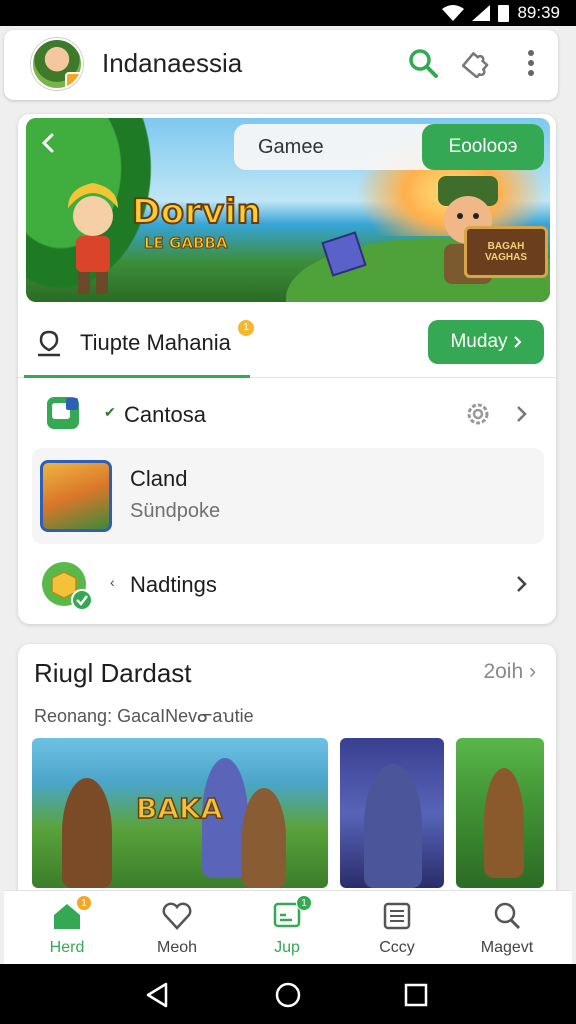 Image resolution: width=576 pixels, height=1024 pixels. I want to click on banner-search-pill: Gameе Eoolooэ, so click(389, 147).